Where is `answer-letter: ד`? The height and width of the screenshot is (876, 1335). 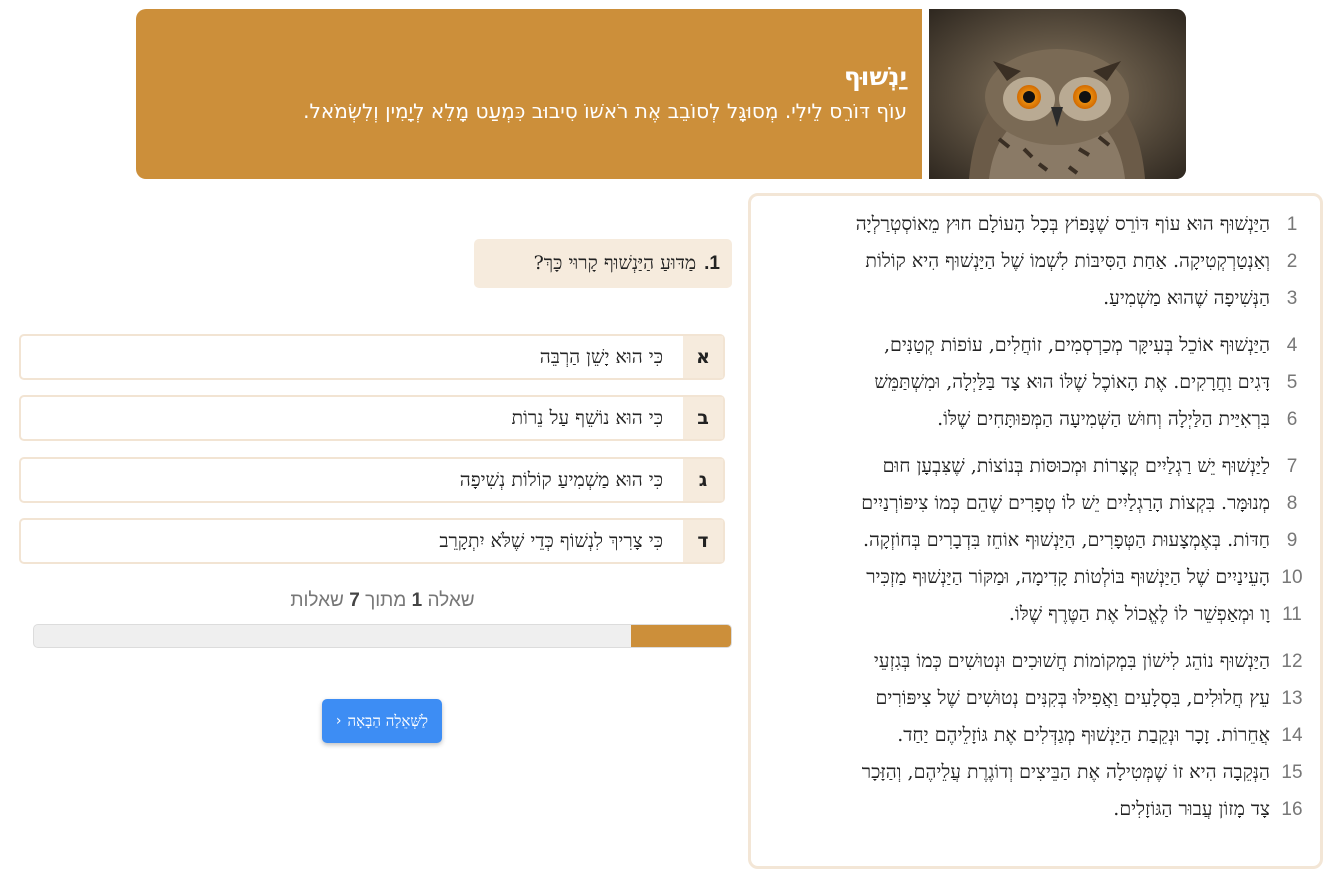
answer-letter: ד is located at coordinates (703, 541).